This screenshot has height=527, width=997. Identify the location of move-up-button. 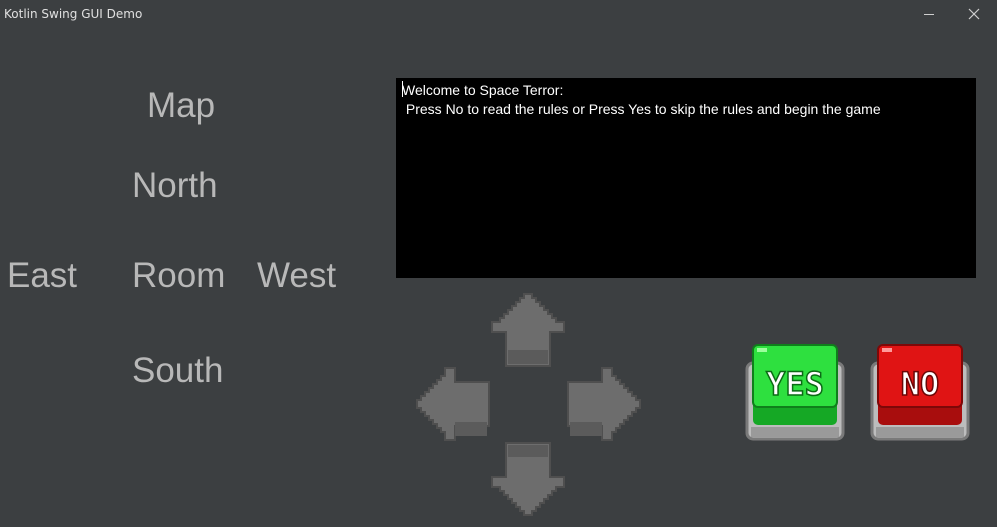
(528, 330).